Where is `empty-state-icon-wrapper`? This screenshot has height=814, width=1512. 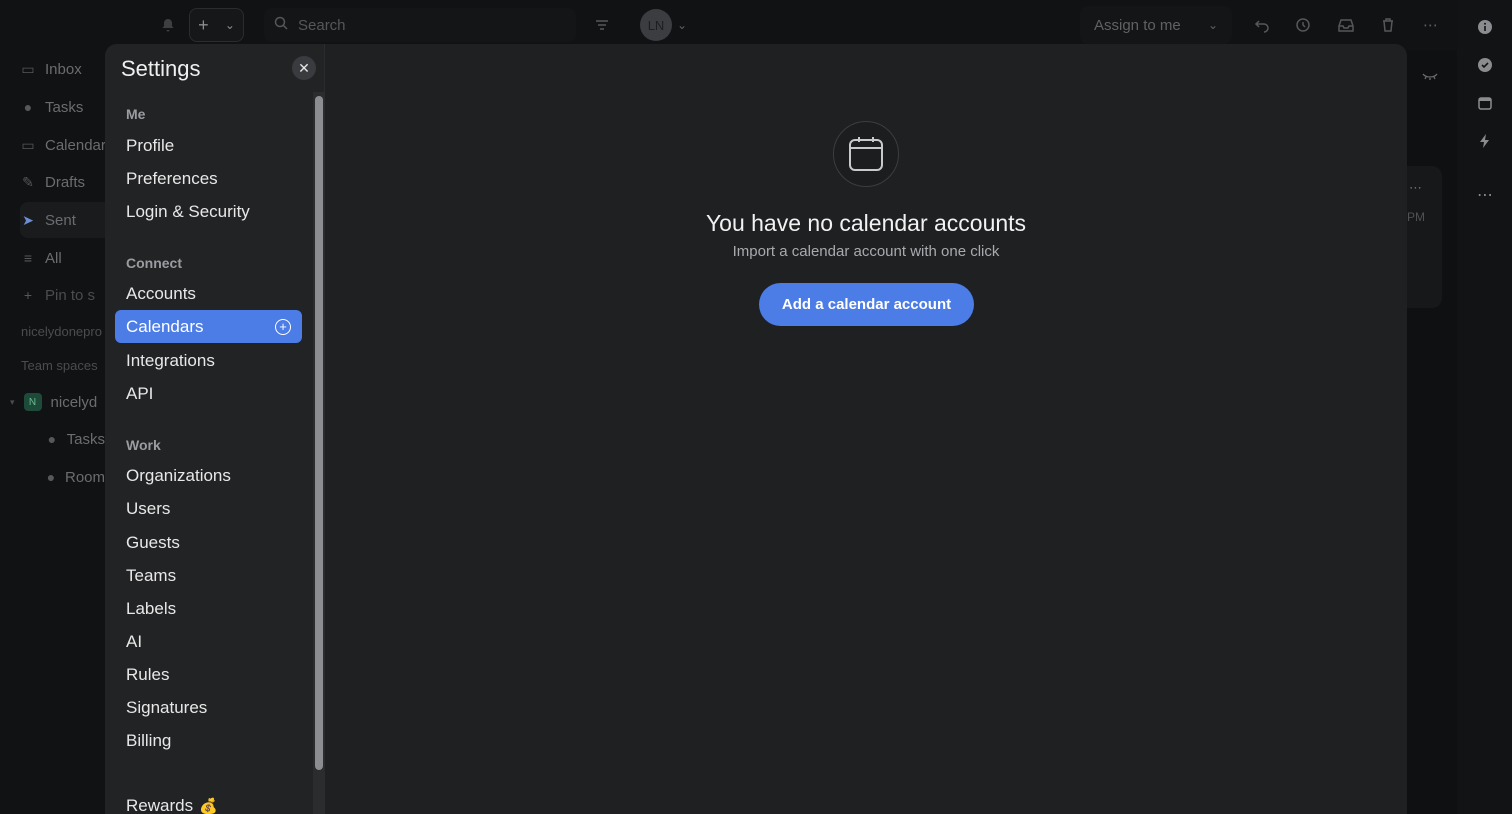
empty-state-icon-wrapper is located at coordinates (866, 154).